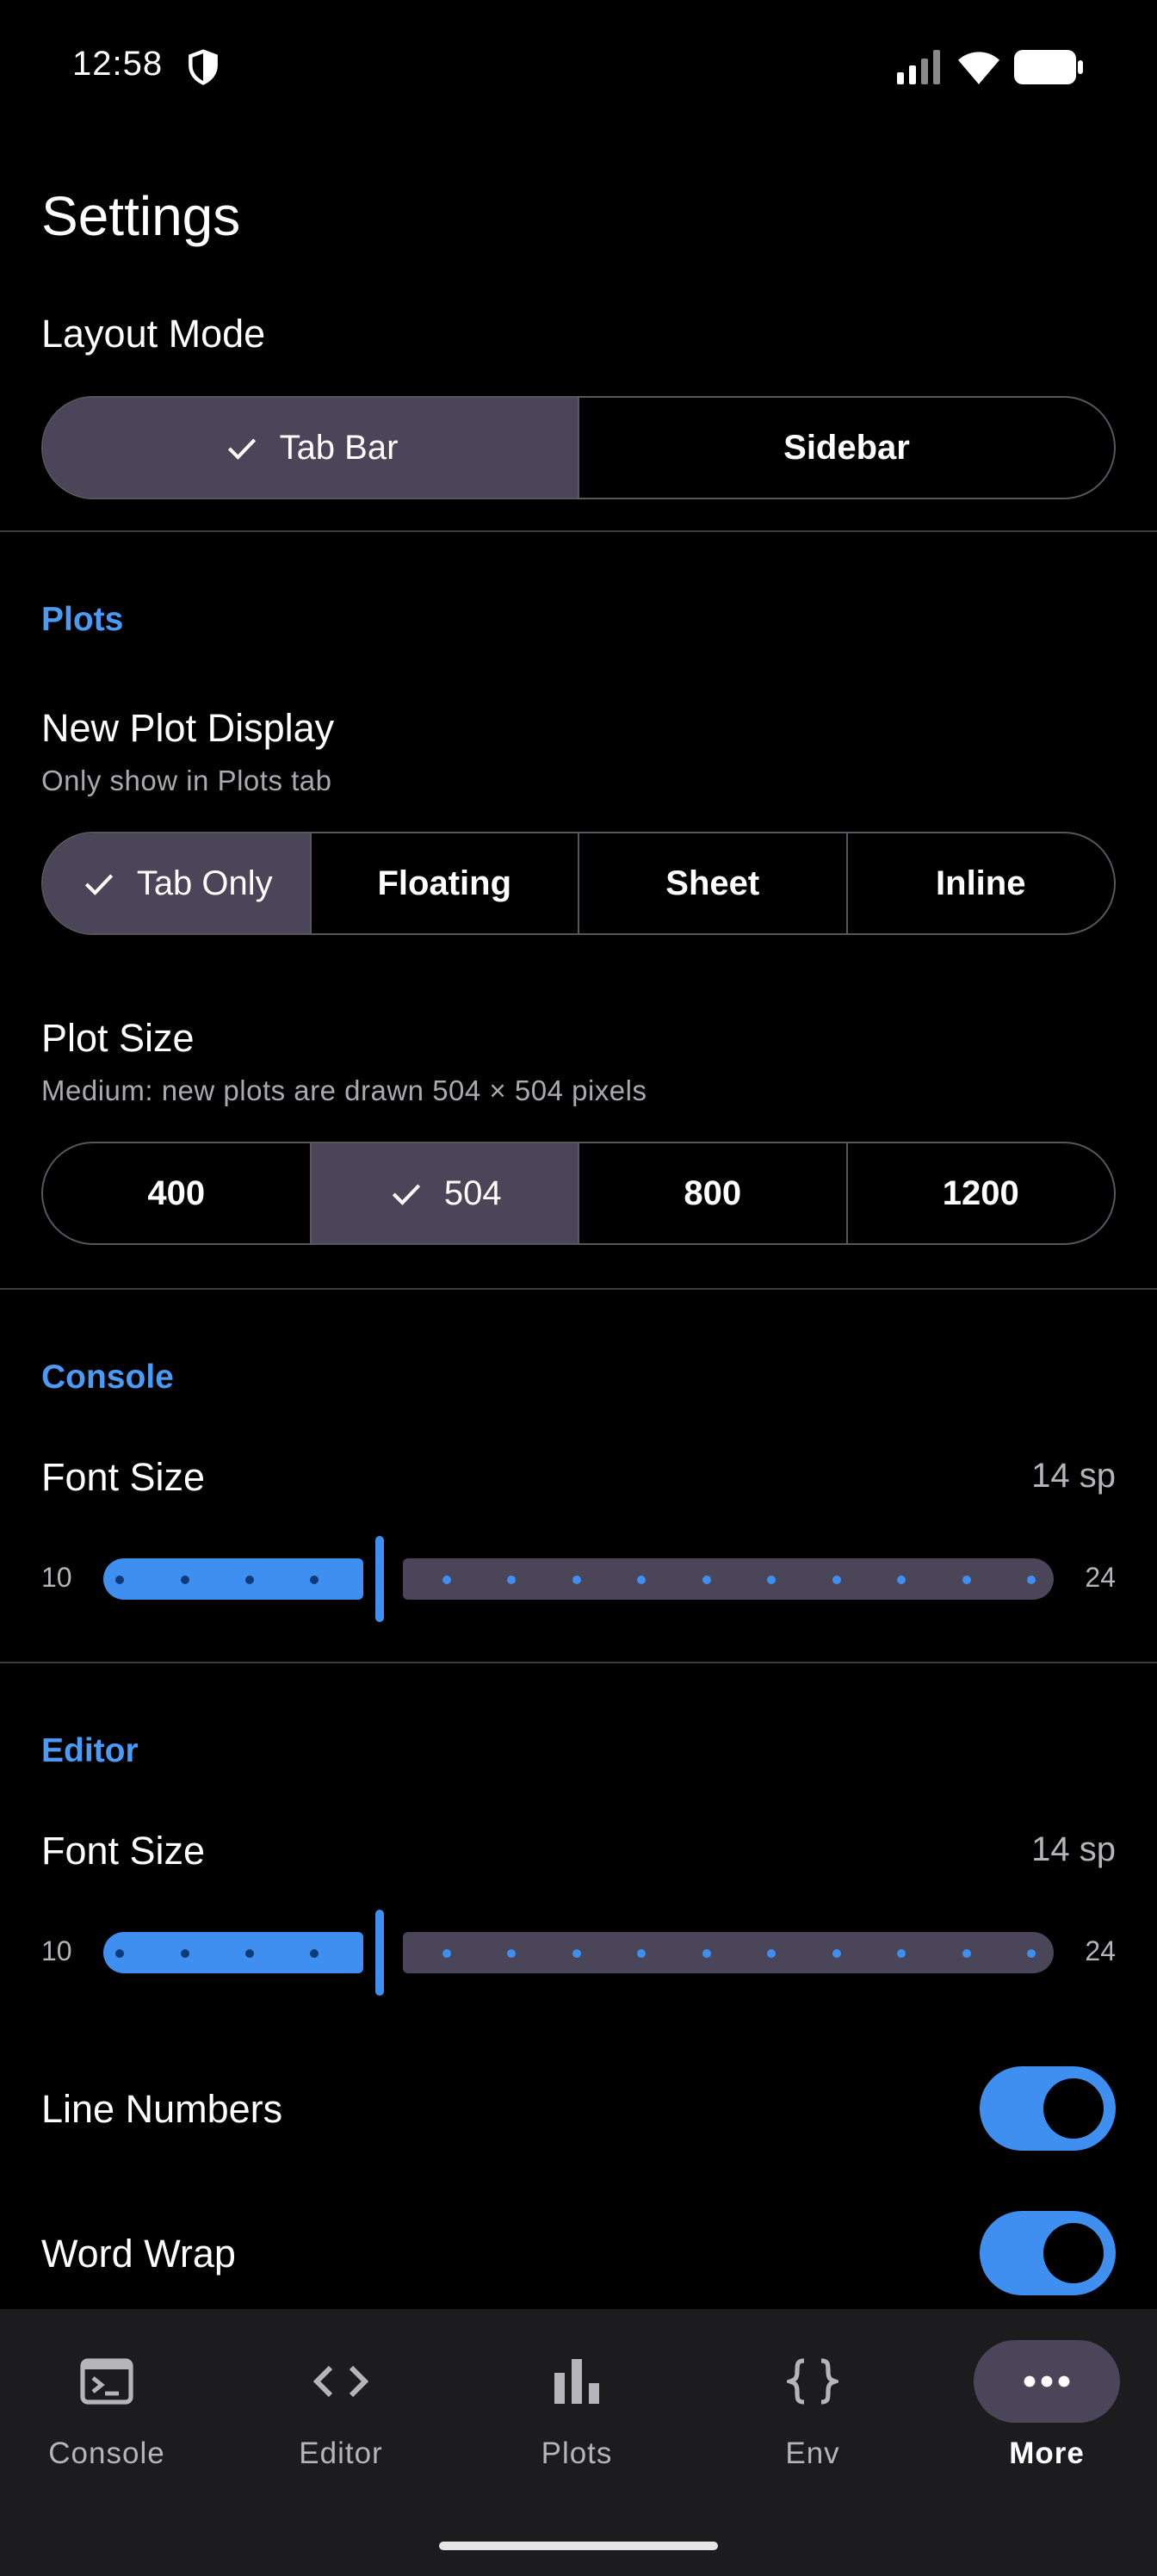  I want to click on layout-mode-segmented: Tab Bar Sidebar, so click(579, 448).